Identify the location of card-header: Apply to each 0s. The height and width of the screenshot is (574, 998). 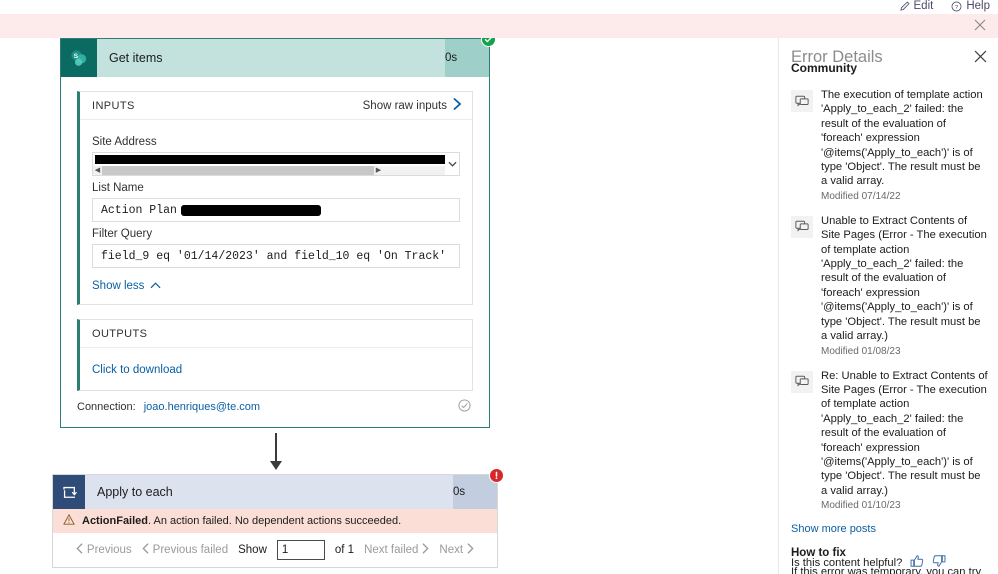
(278, 488).